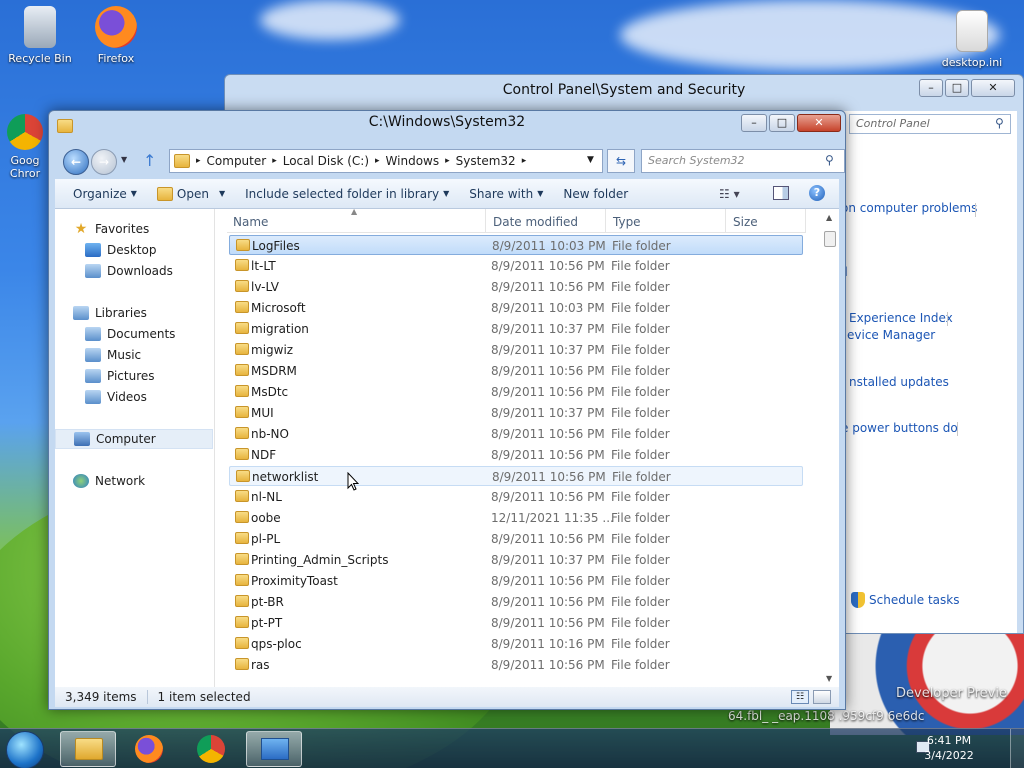 This screenshot has height=768, width=1024. I want to click on table-row: pt-BR 8/9/2011 10:56 PM File folder, so click(516, 602).